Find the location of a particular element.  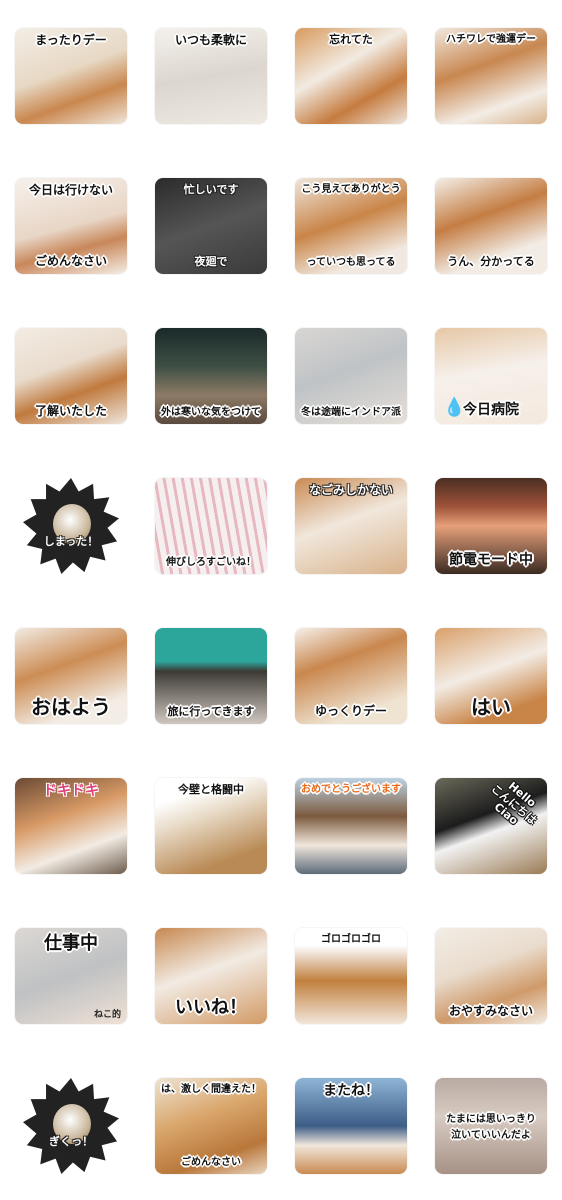

sticker-r3c1: 了解いたした is located at coordinates (71, 376).